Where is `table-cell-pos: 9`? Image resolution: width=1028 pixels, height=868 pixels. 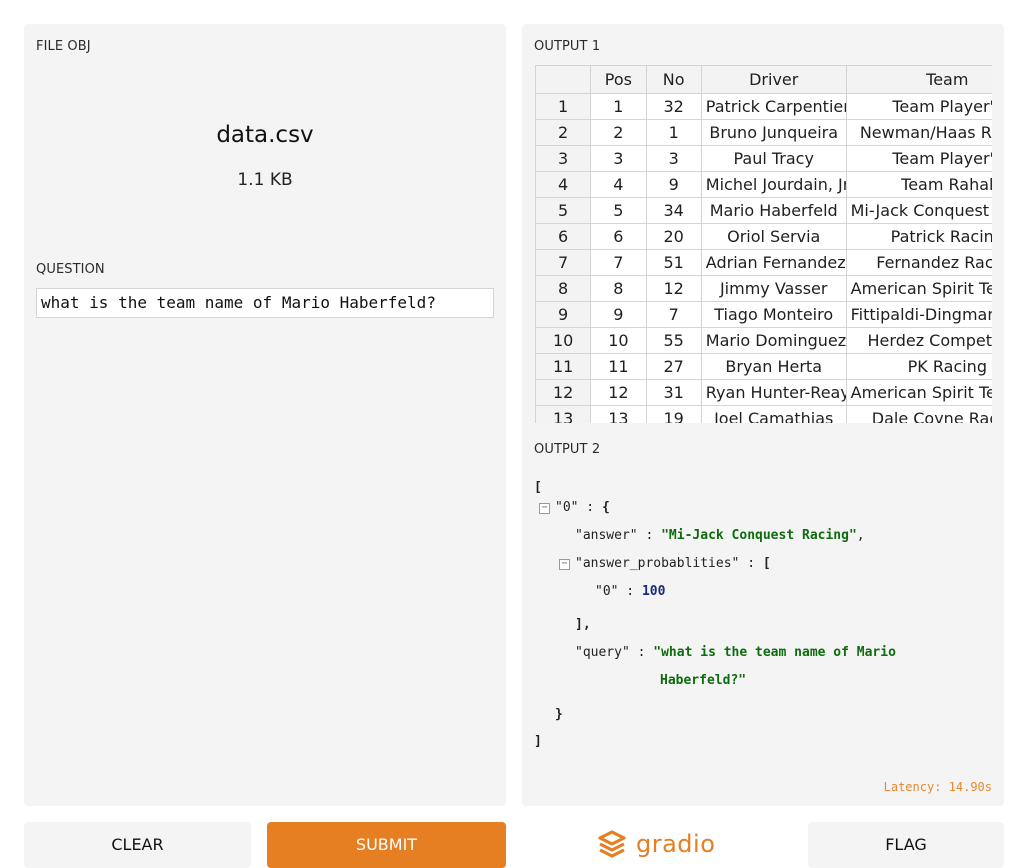
table-cell-pos: 9 is located at coordinates (618, 314).